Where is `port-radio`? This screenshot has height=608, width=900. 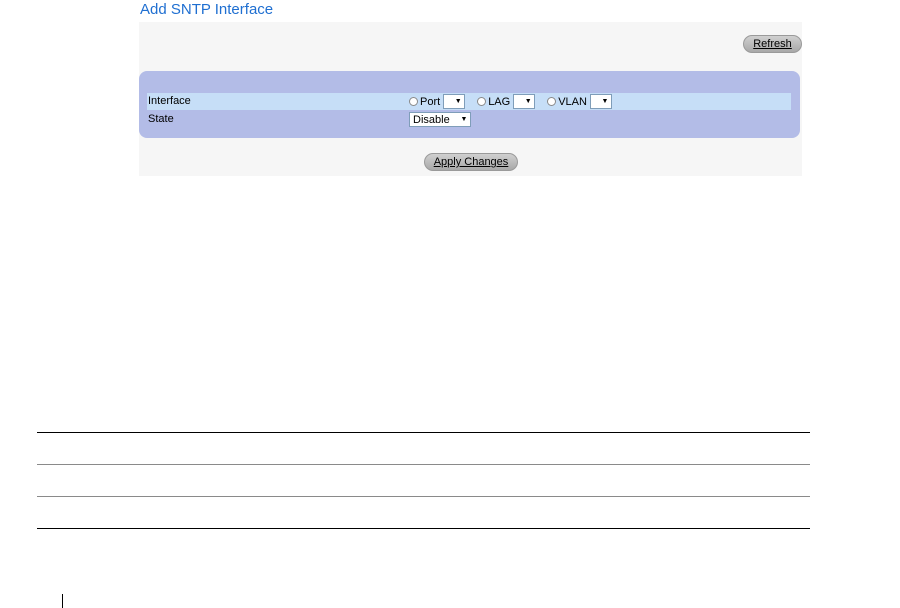
port-radio is located at coordinates (413, 101).